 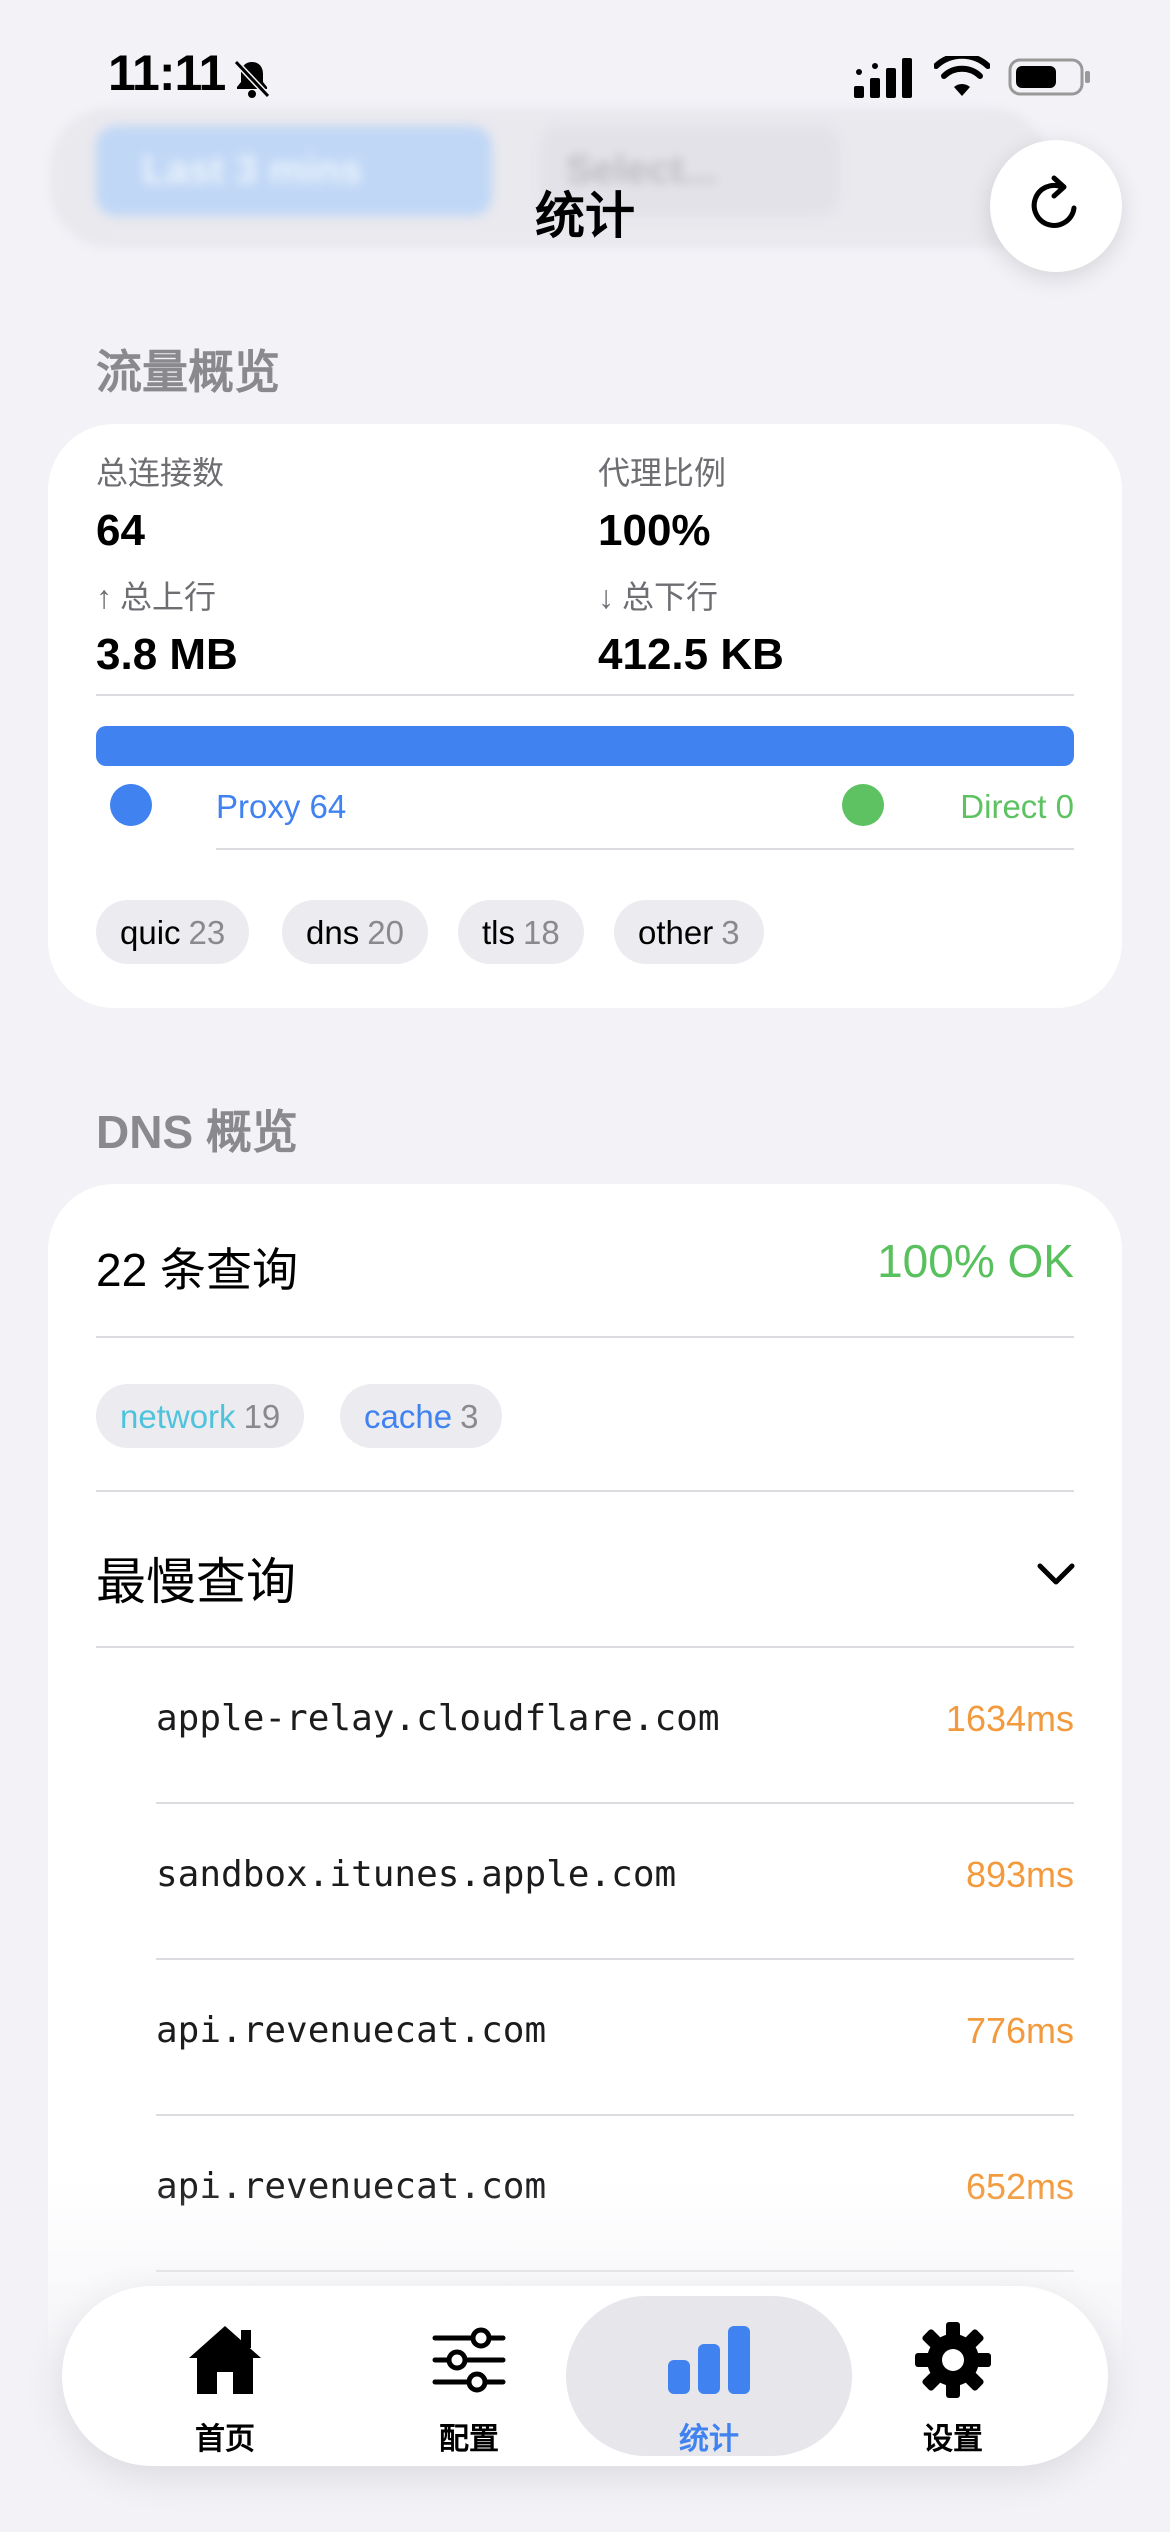 What do you see at coordinates (691, 654) in the screenshot?
I see `stat-value: 412.5 KB` at bounding box center [691, 654].